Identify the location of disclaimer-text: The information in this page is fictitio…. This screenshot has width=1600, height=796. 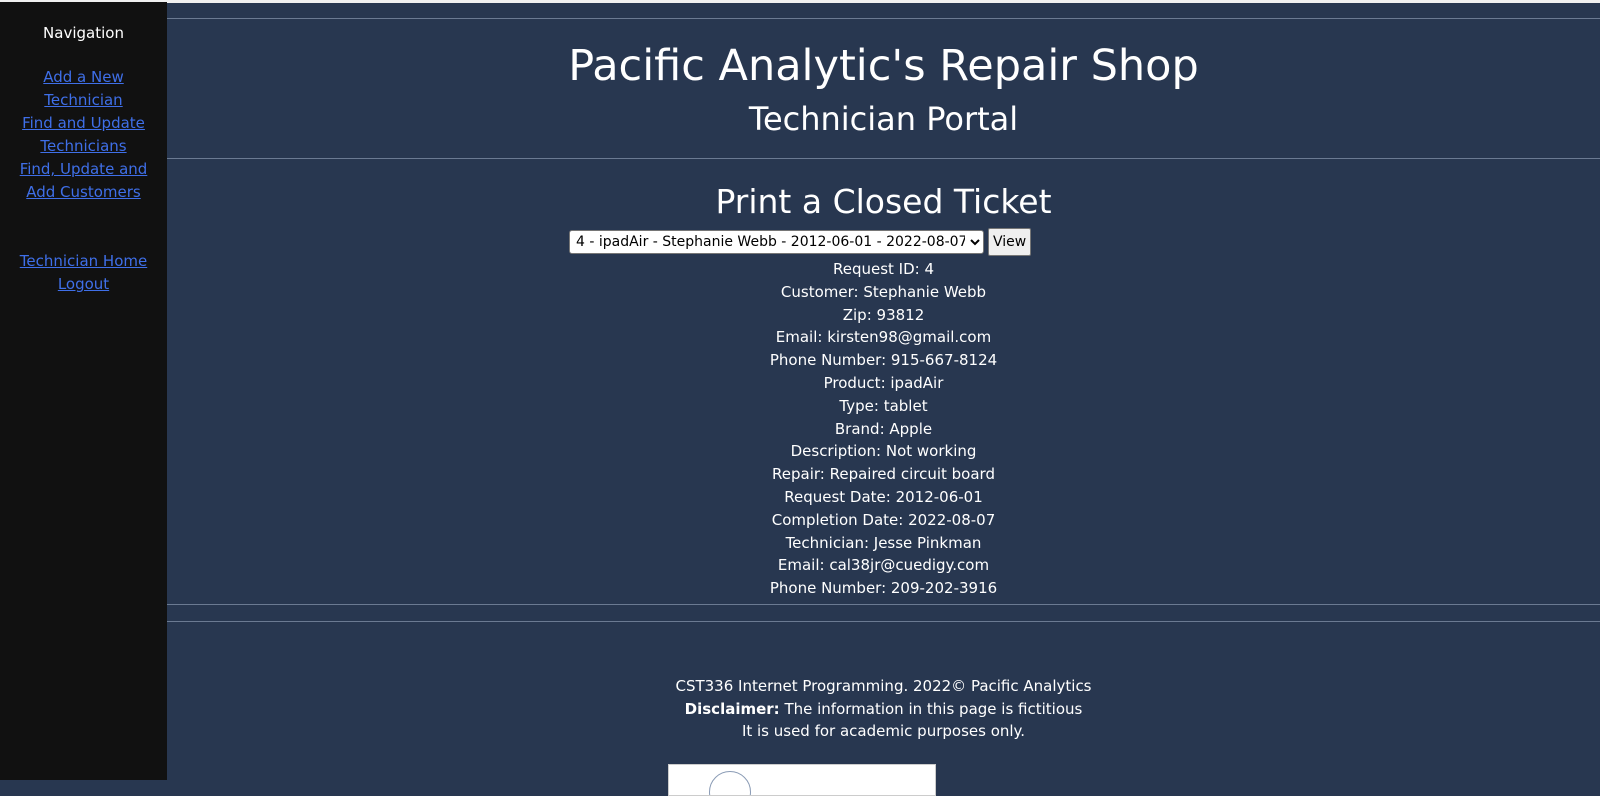
(931, 708).